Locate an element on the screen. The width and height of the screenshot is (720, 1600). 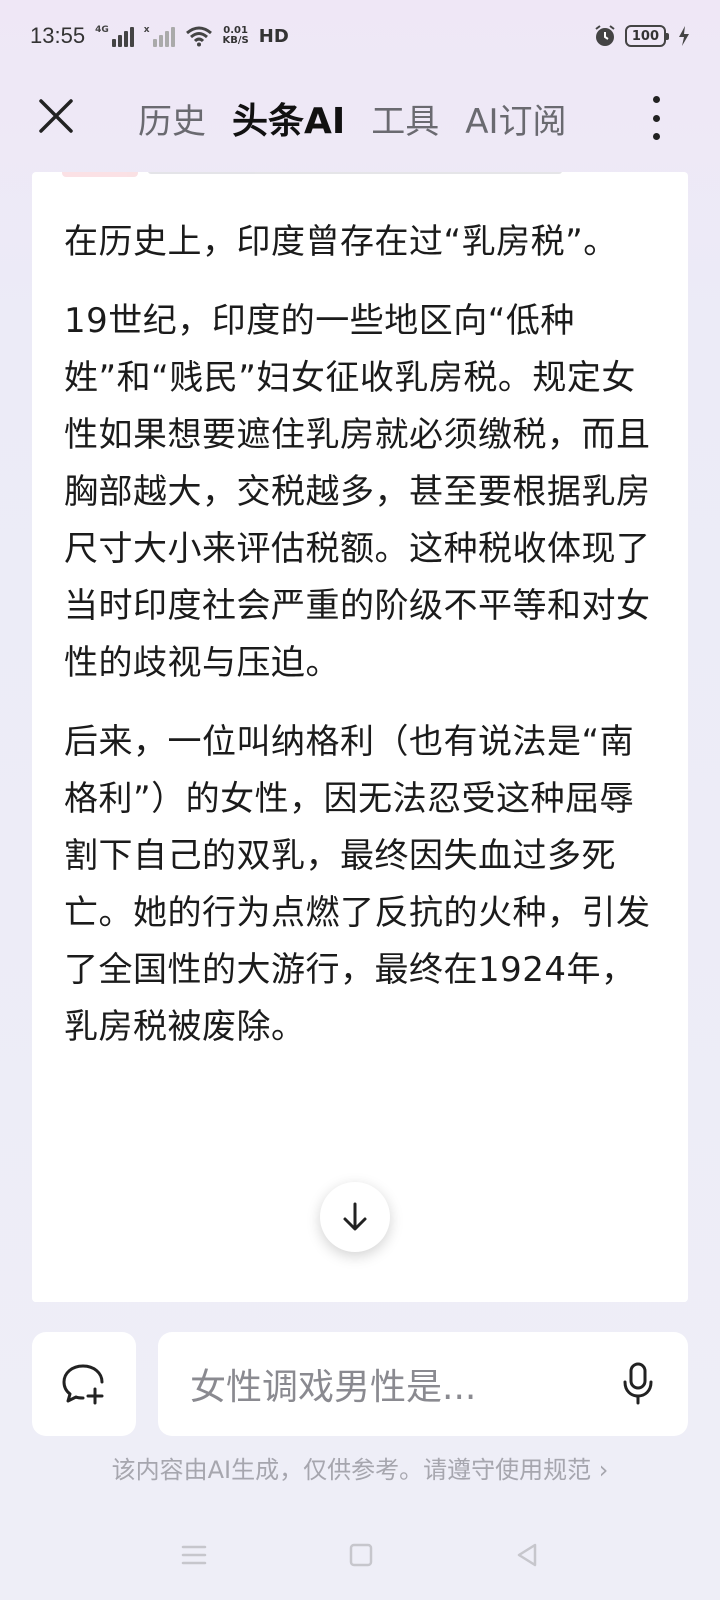
more-menu-button is located at coordinates (656, 118).